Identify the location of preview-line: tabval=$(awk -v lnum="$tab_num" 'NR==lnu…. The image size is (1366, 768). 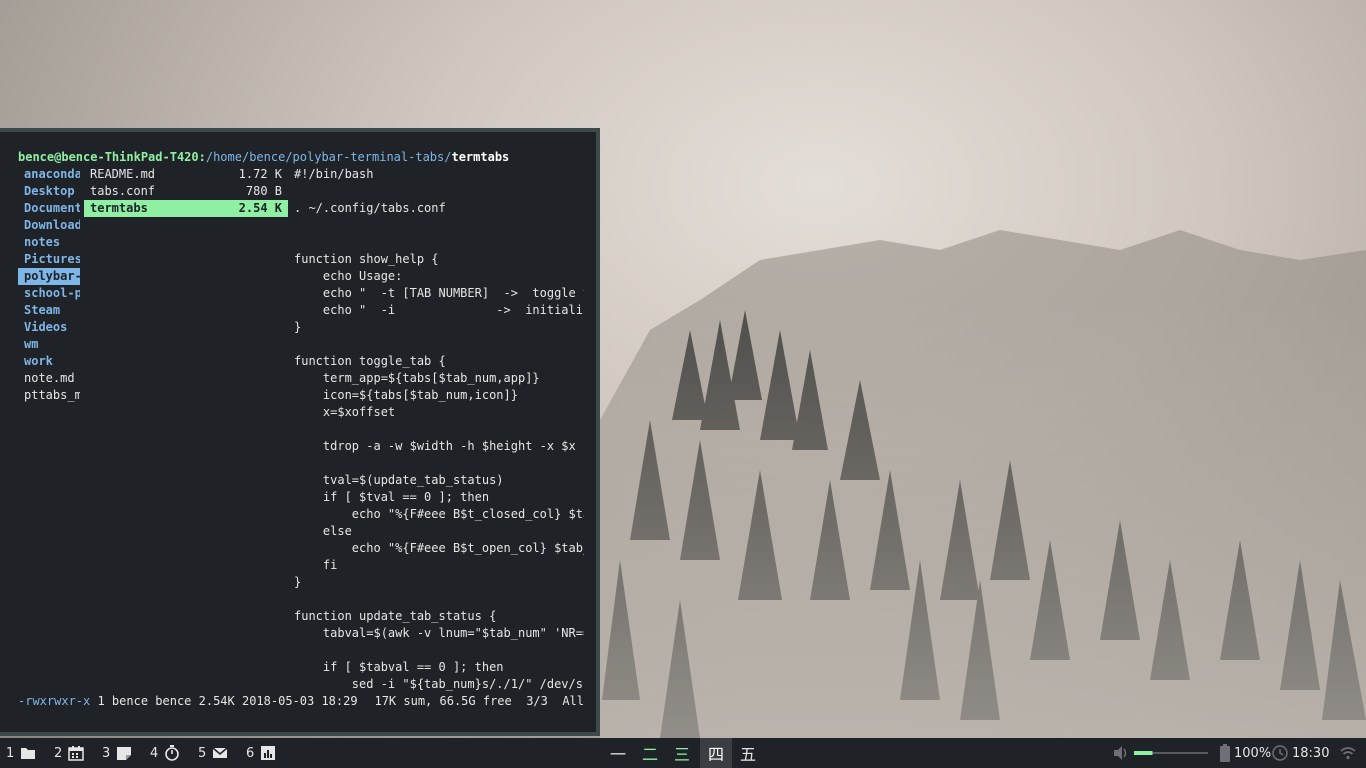
(453, 633).